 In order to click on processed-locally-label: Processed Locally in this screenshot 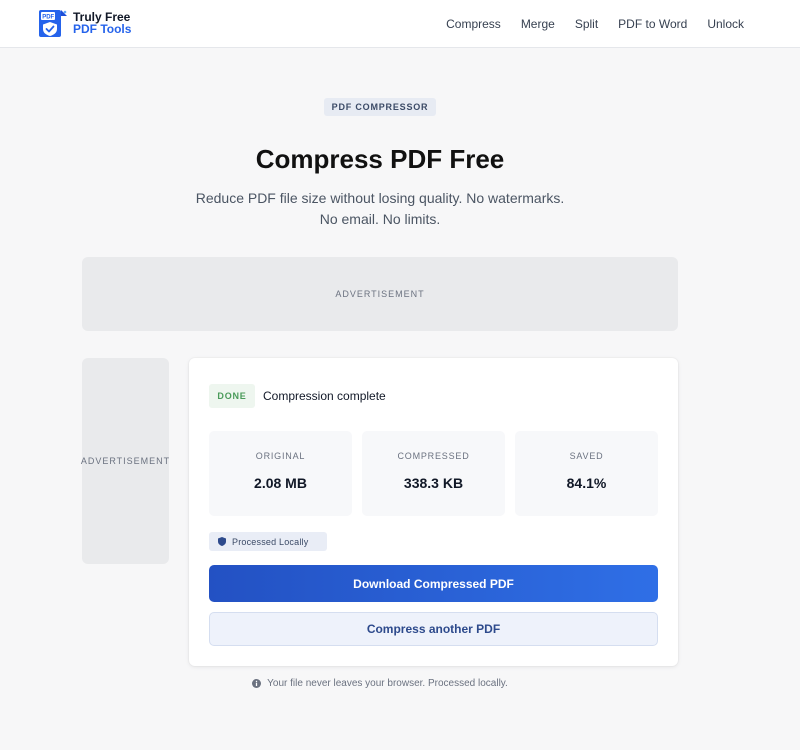, I will do `click(270, 541)`.